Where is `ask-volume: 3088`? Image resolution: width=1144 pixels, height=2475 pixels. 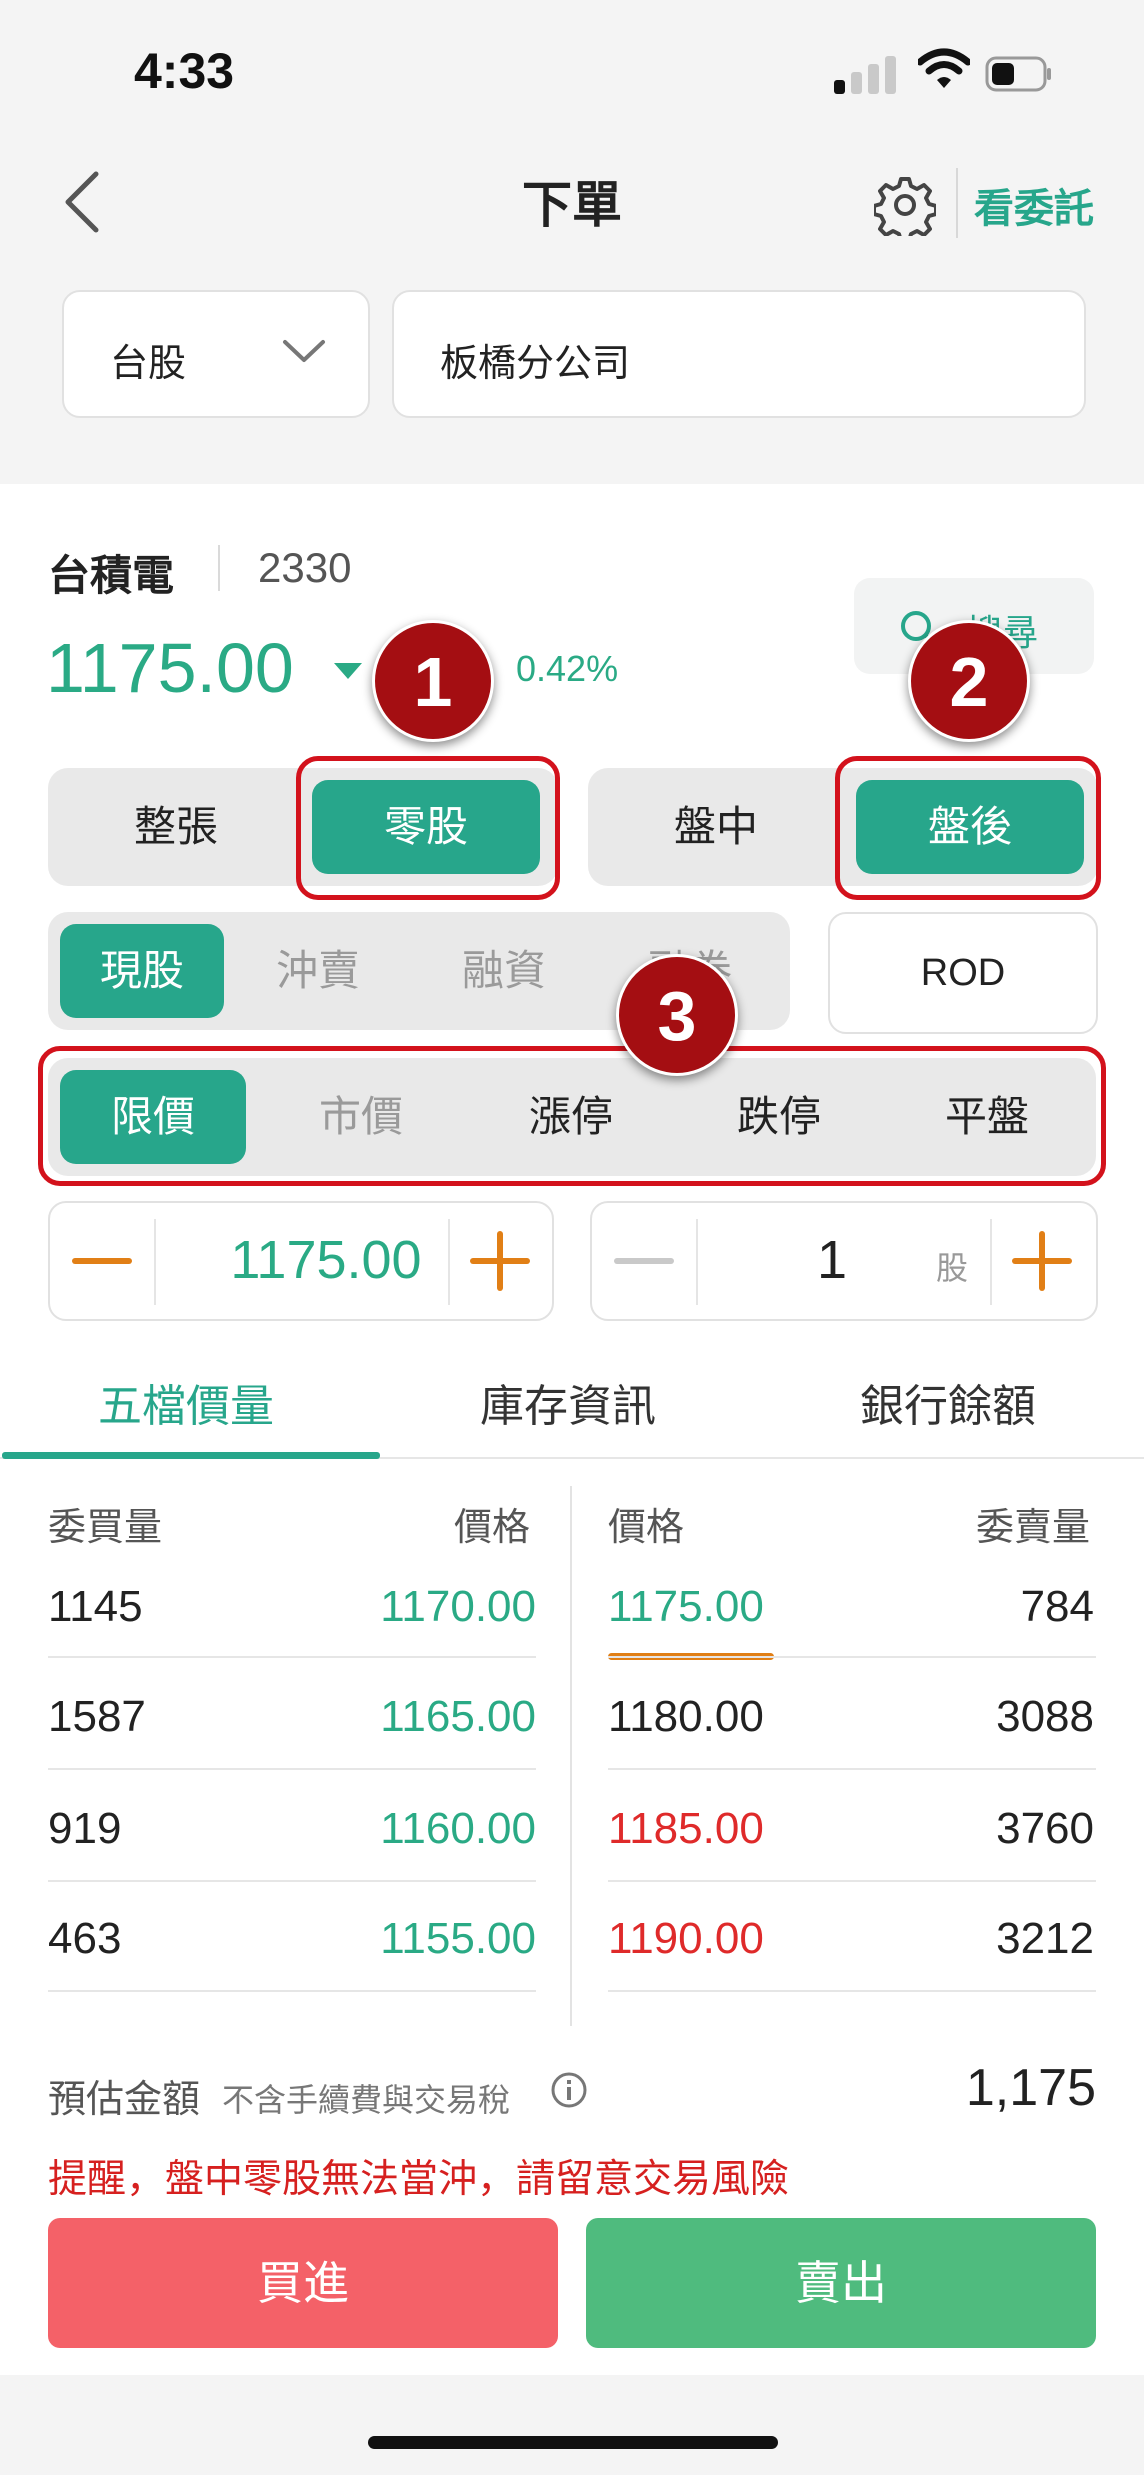
ask-volume: 3088 is located at coordinates (1045, 1716).